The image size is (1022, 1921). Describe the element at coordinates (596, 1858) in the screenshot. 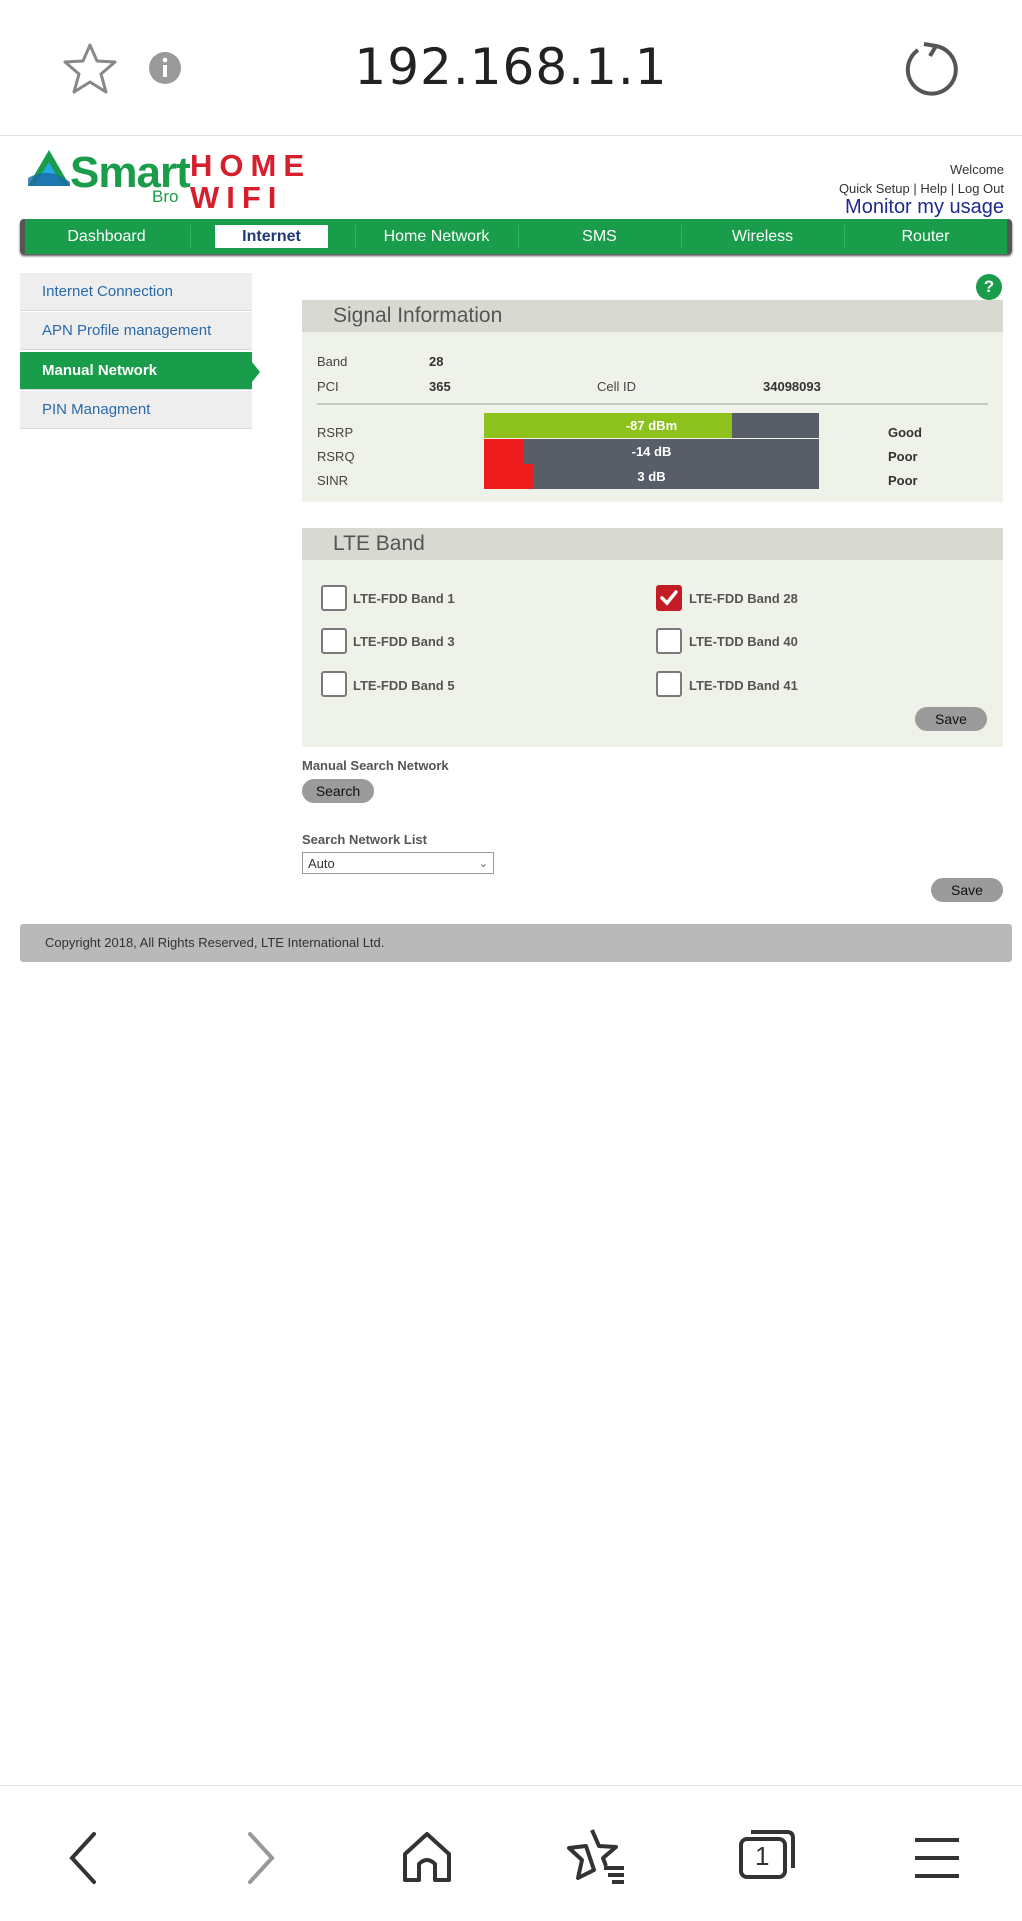

I see `bookmarks-icon` at that location.